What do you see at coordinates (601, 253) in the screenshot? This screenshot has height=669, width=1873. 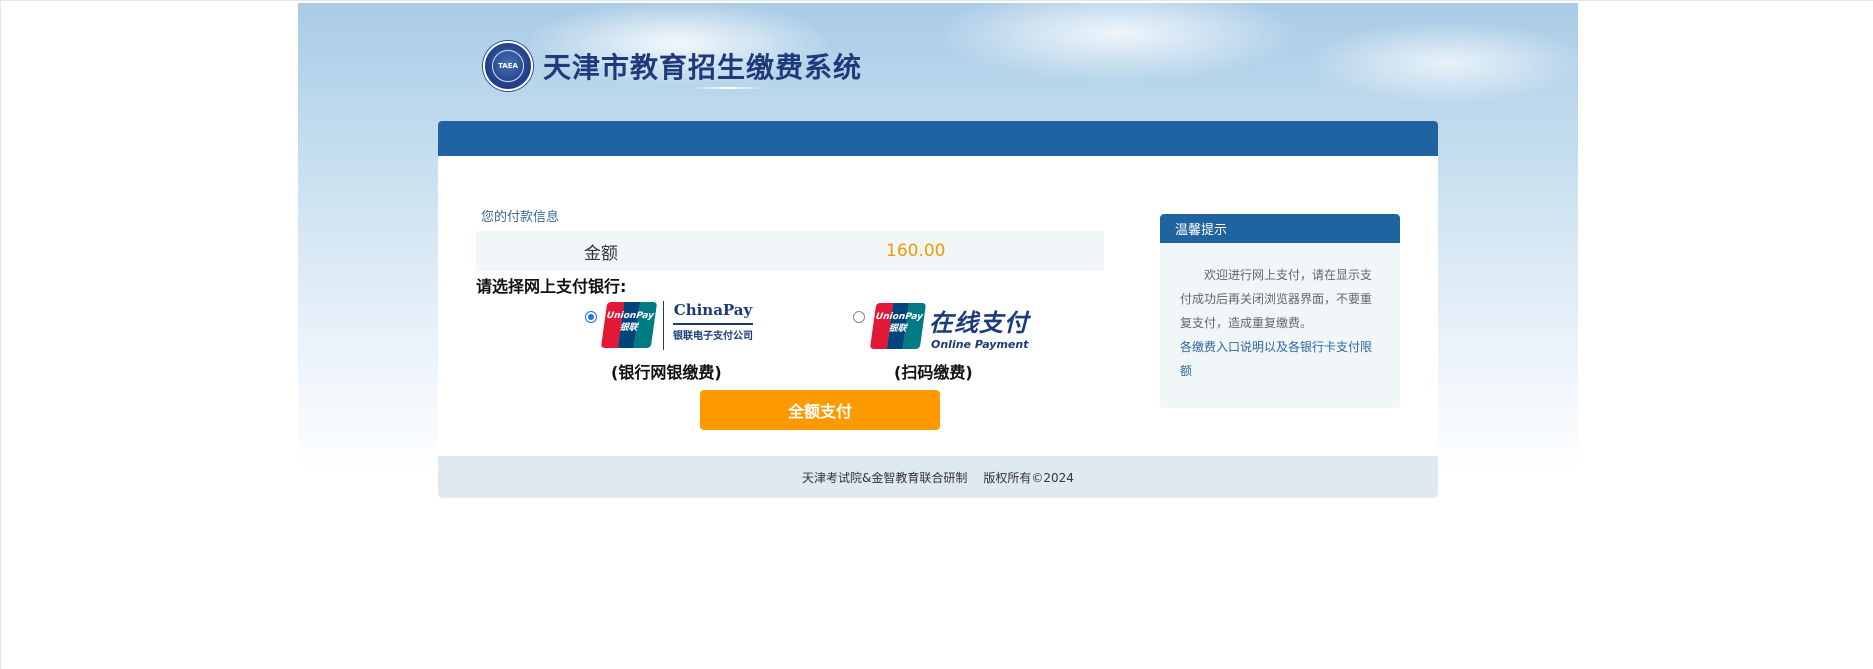 I see `amount-label: 金额` at bounding box center [601, 253].